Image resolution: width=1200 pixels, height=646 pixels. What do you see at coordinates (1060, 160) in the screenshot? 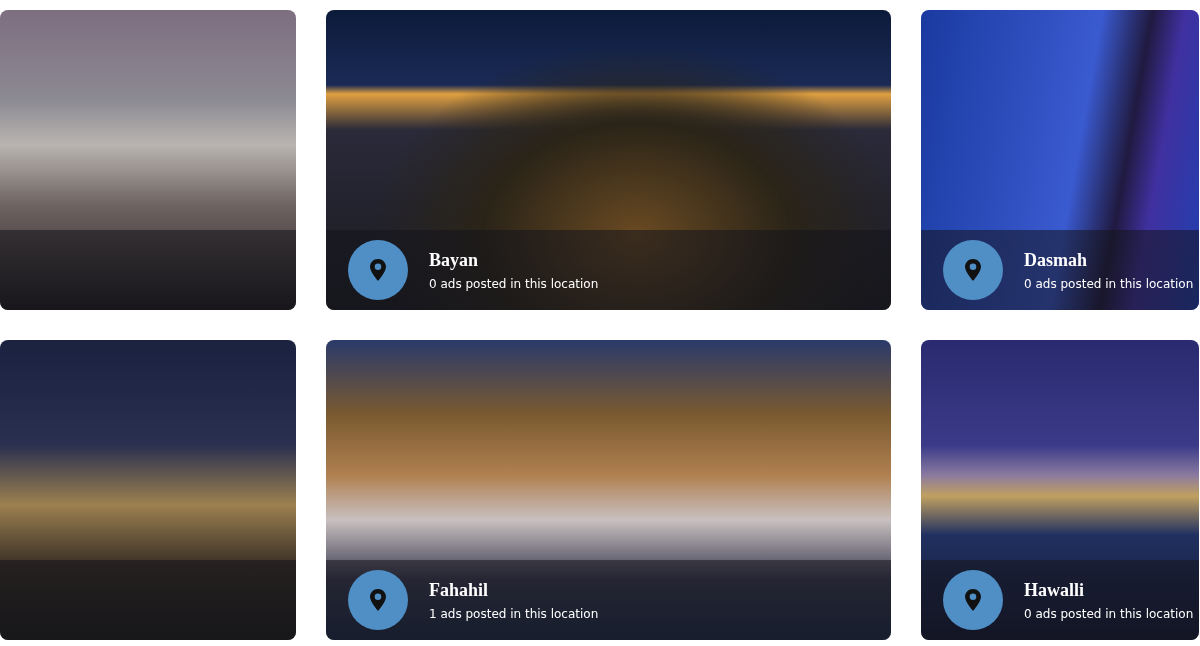
I see `location-card: Dasmah 0 ads posted in this location` at bounding box center [1060, 160].